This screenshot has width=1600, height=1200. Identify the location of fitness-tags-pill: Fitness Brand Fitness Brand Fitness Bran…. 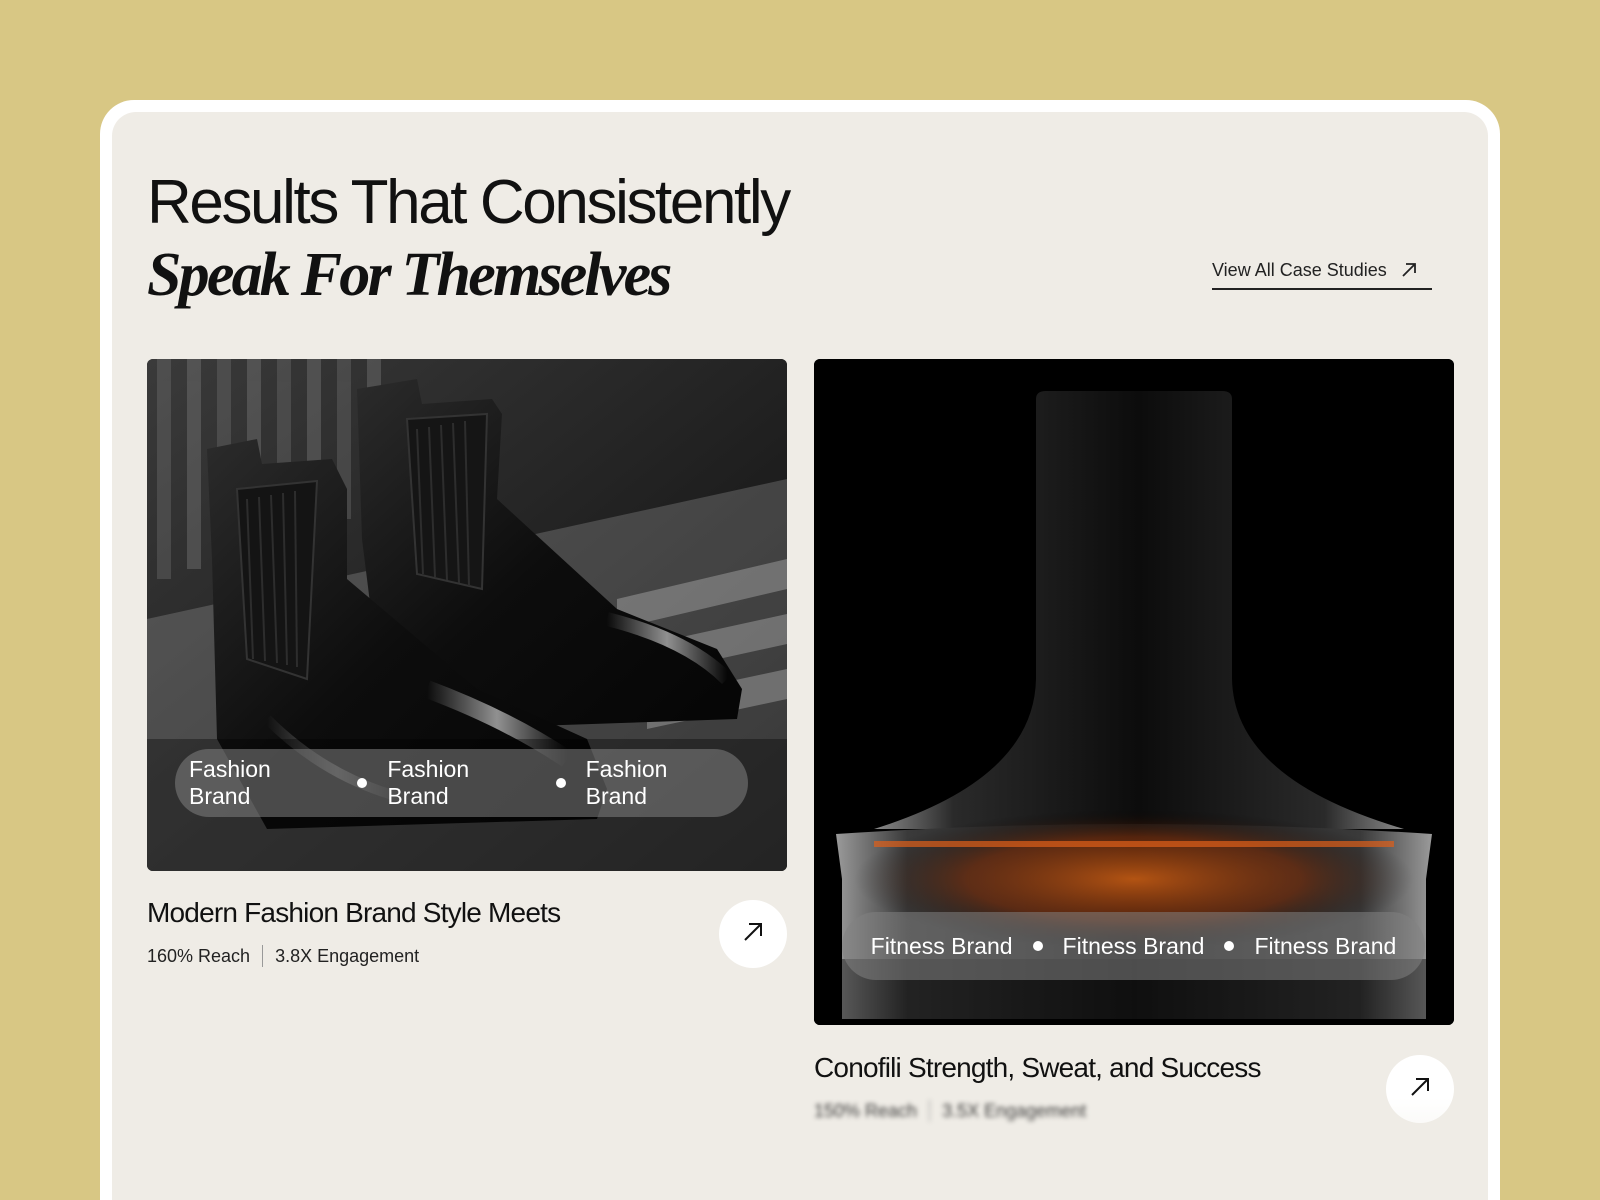
(1133, 946).